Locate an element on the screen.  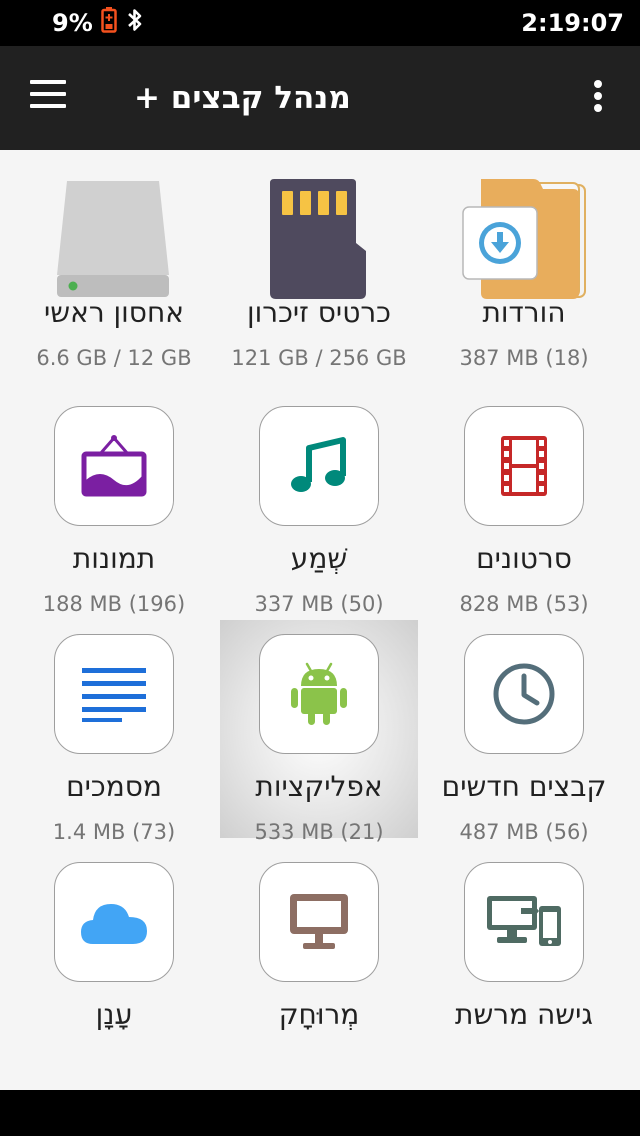
tile-remote: מְרוּחָק is located at coordinates (319, 961).